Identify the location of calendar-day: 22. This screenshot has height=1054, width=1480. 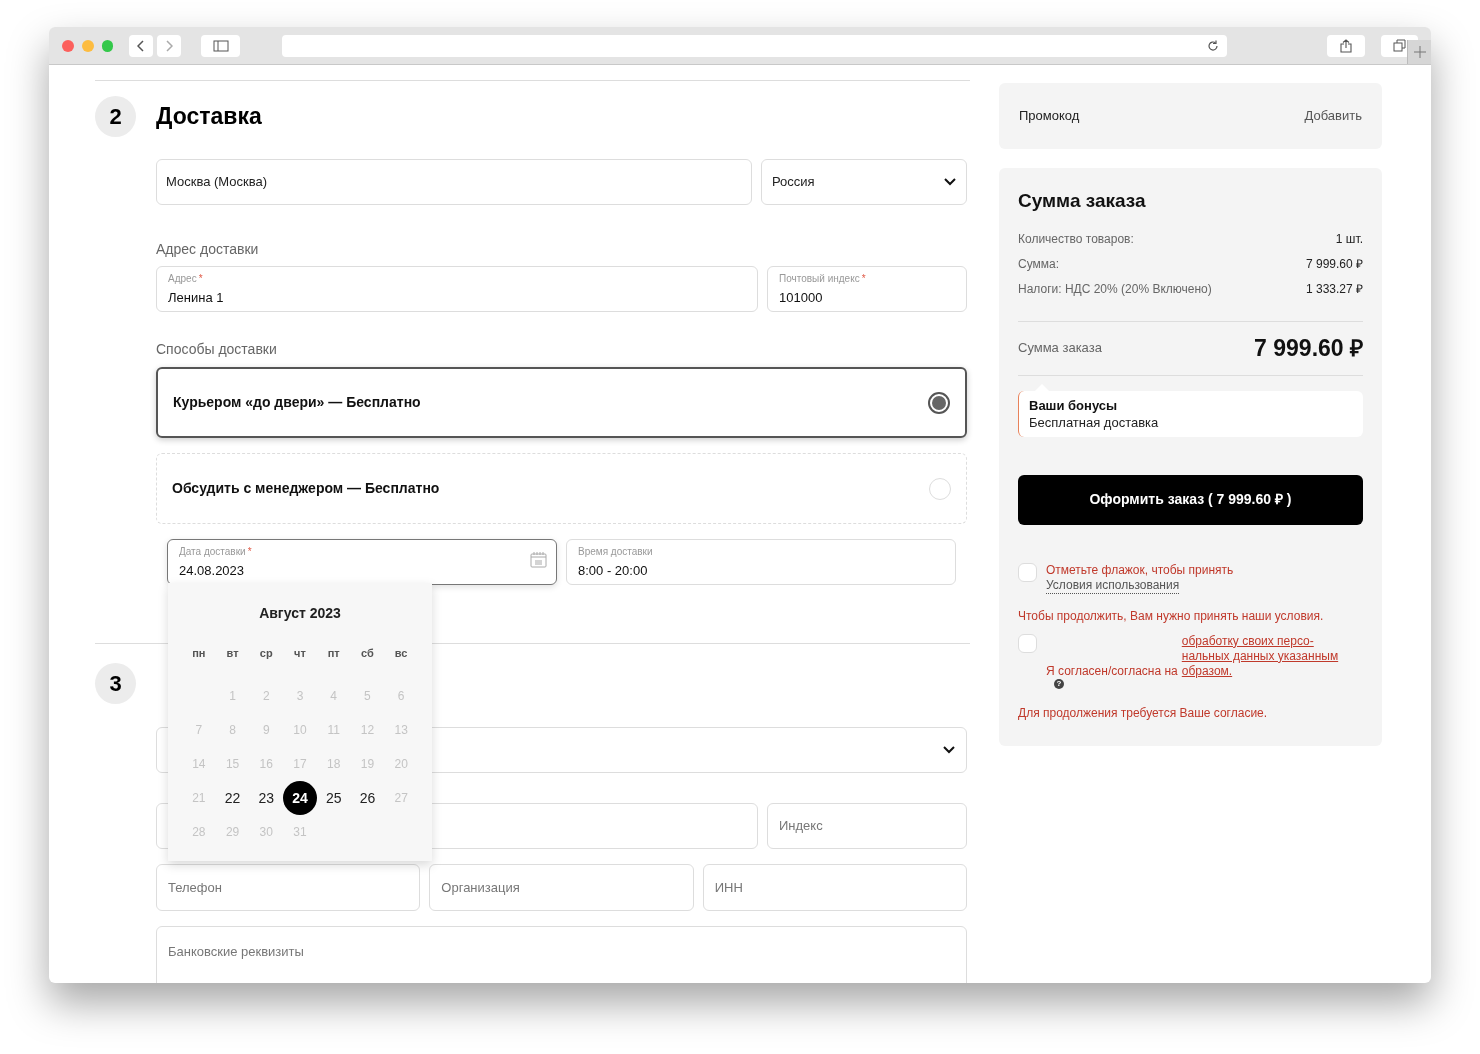
(232, 798).